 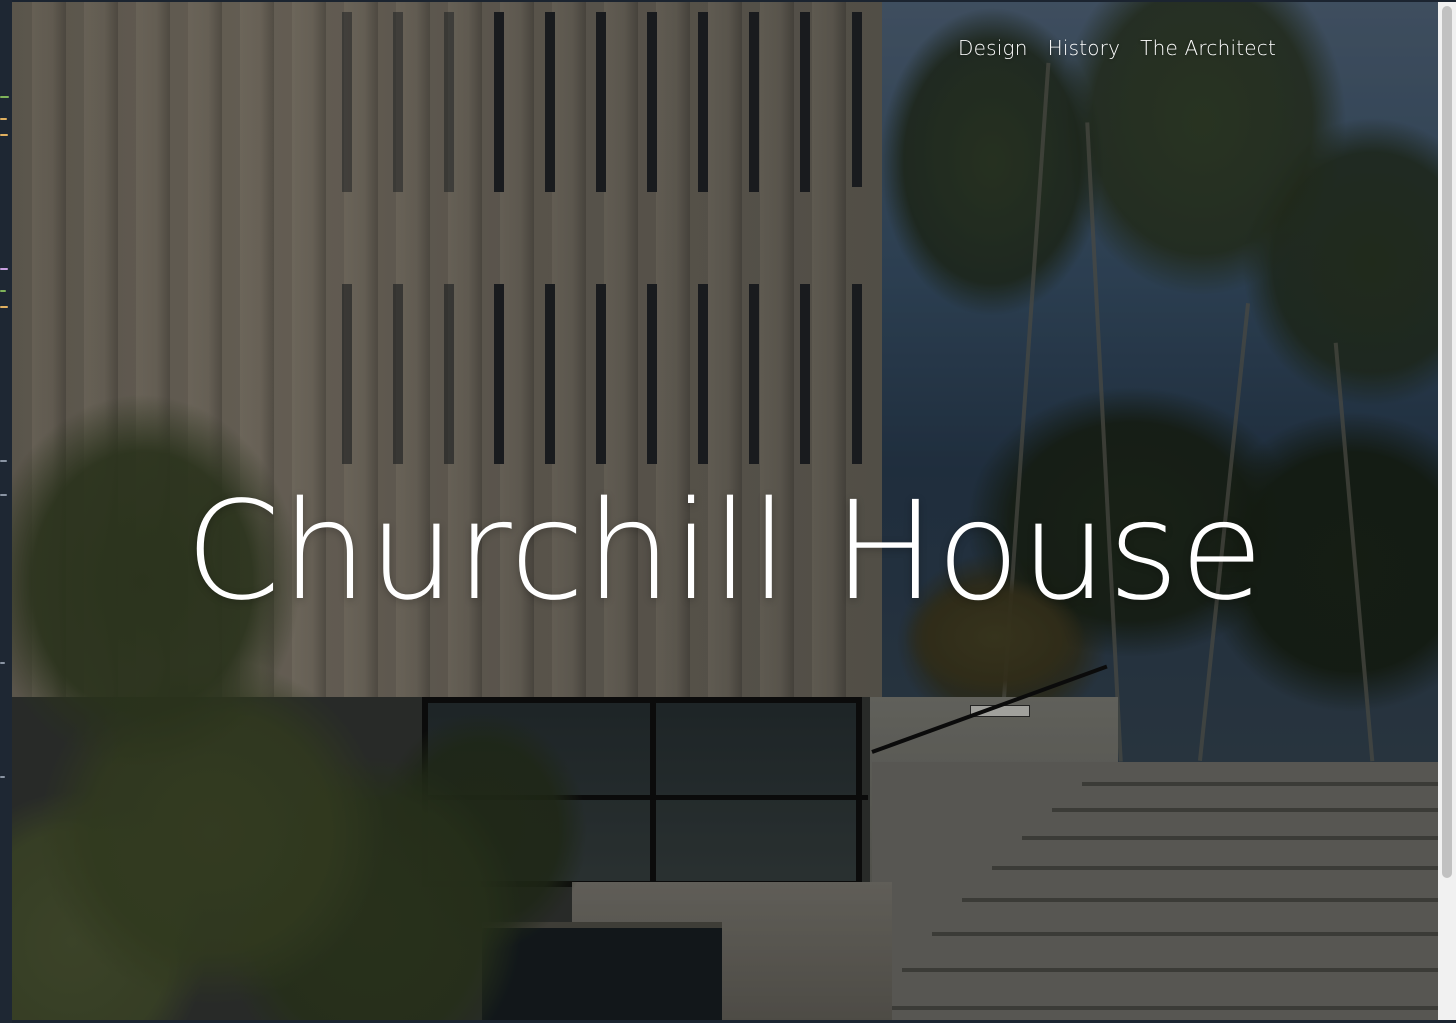 I want to click on hero-title: Churchill House, so click(x=725, y=552).